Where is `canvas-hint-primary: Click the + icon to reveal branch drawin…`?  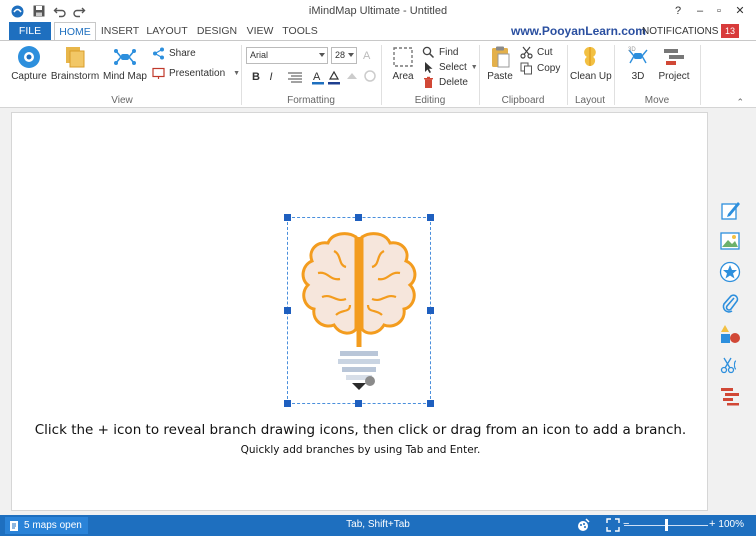
canvas-hint-primary: Click the + icon to reveal branch drawin… is located at coordinates (360, 430).